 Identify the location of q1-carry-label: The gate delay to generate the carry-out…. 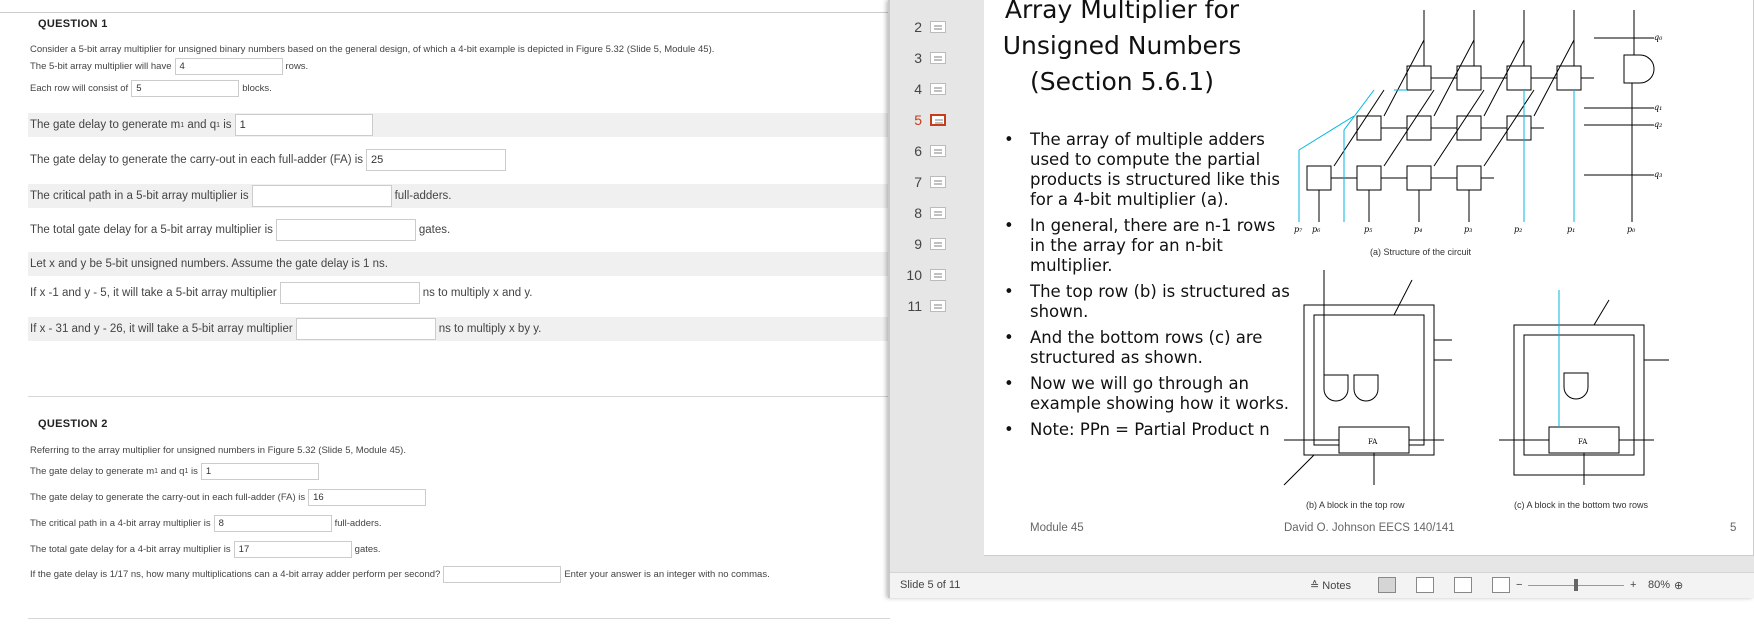
(197, 160).